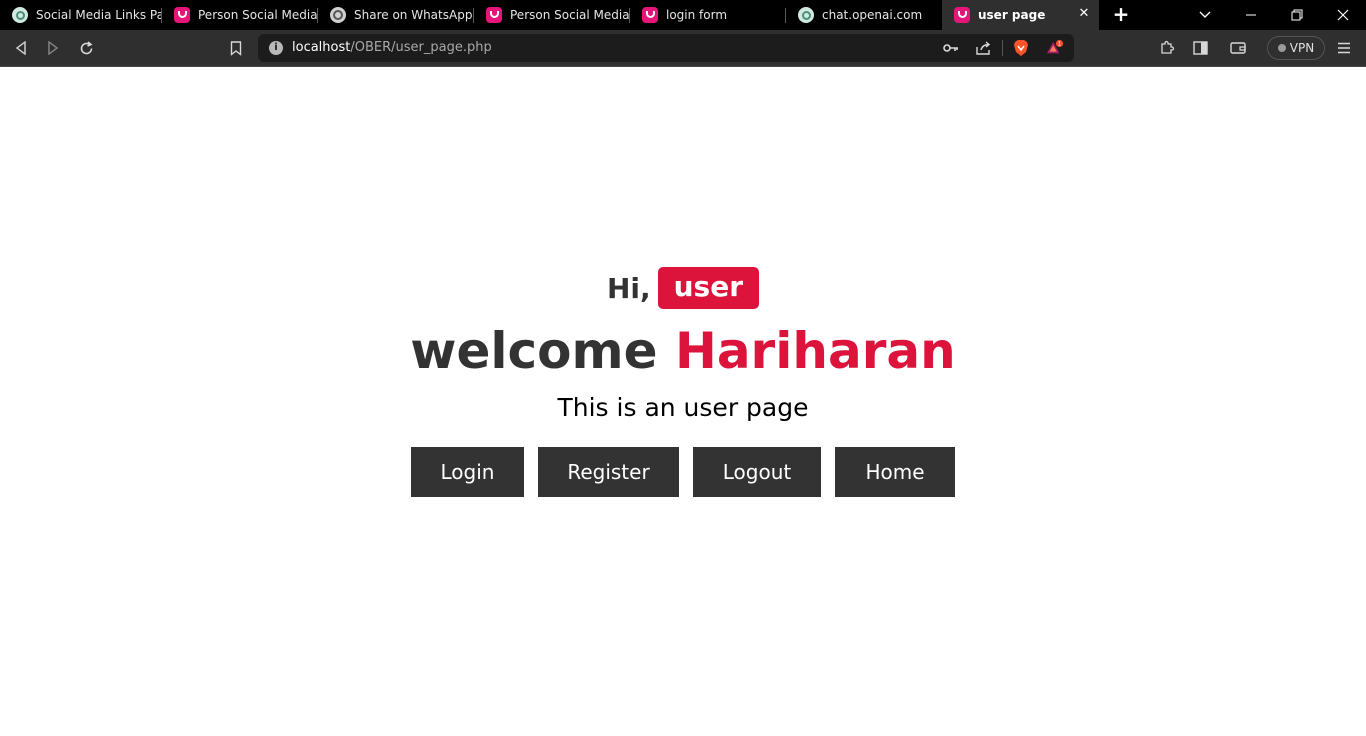 The image size is (1366, 736). What do you see at coordinates (872, 15) in the screenshot?
I see `tab-title: chat.openai.com` at bounding box center [872, 15].